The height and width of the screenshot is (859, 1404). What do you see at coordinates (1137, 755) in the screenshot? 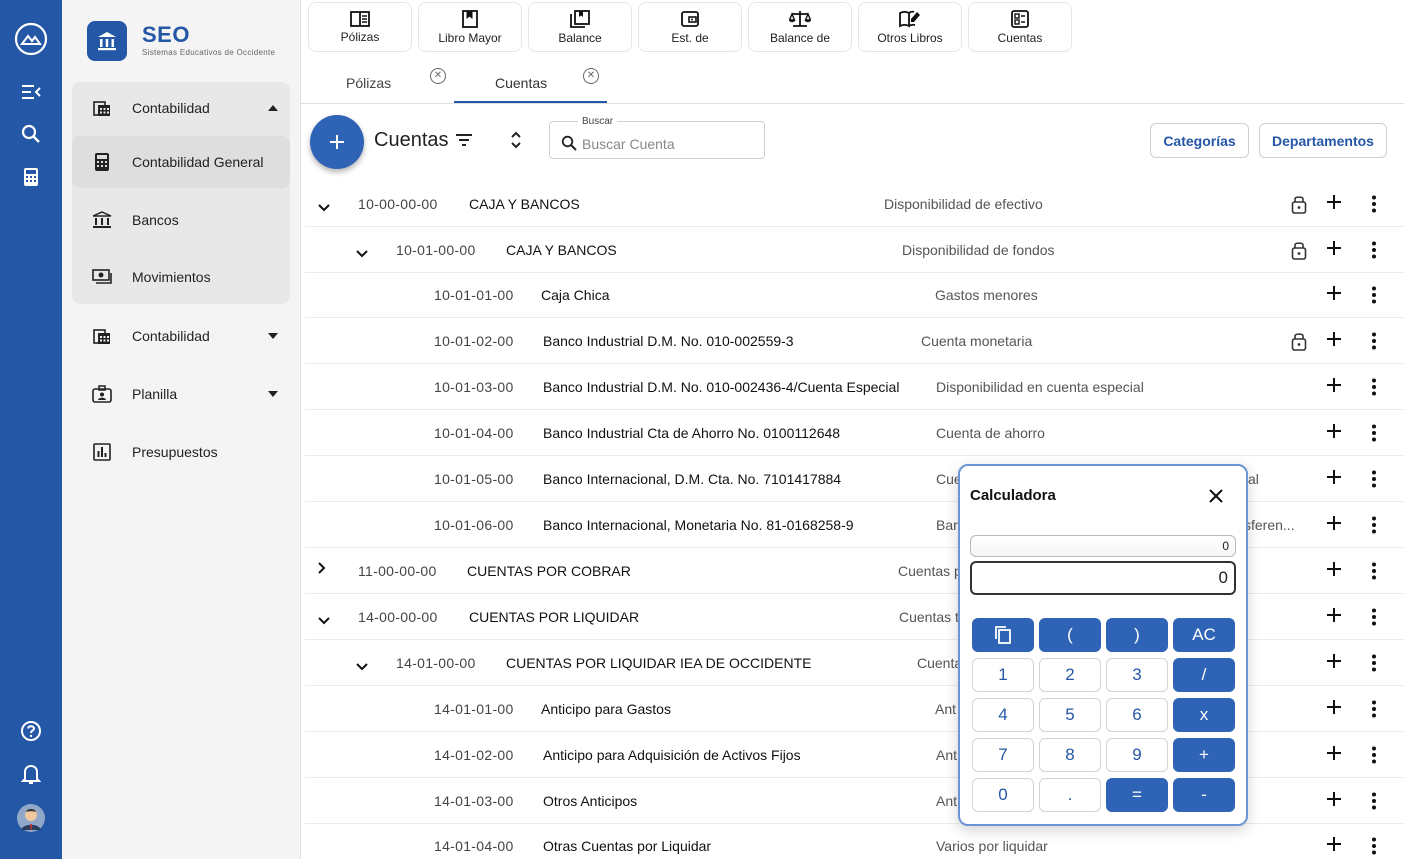
I see `calc-key-9: 9` at bounding box center [1137, 755].